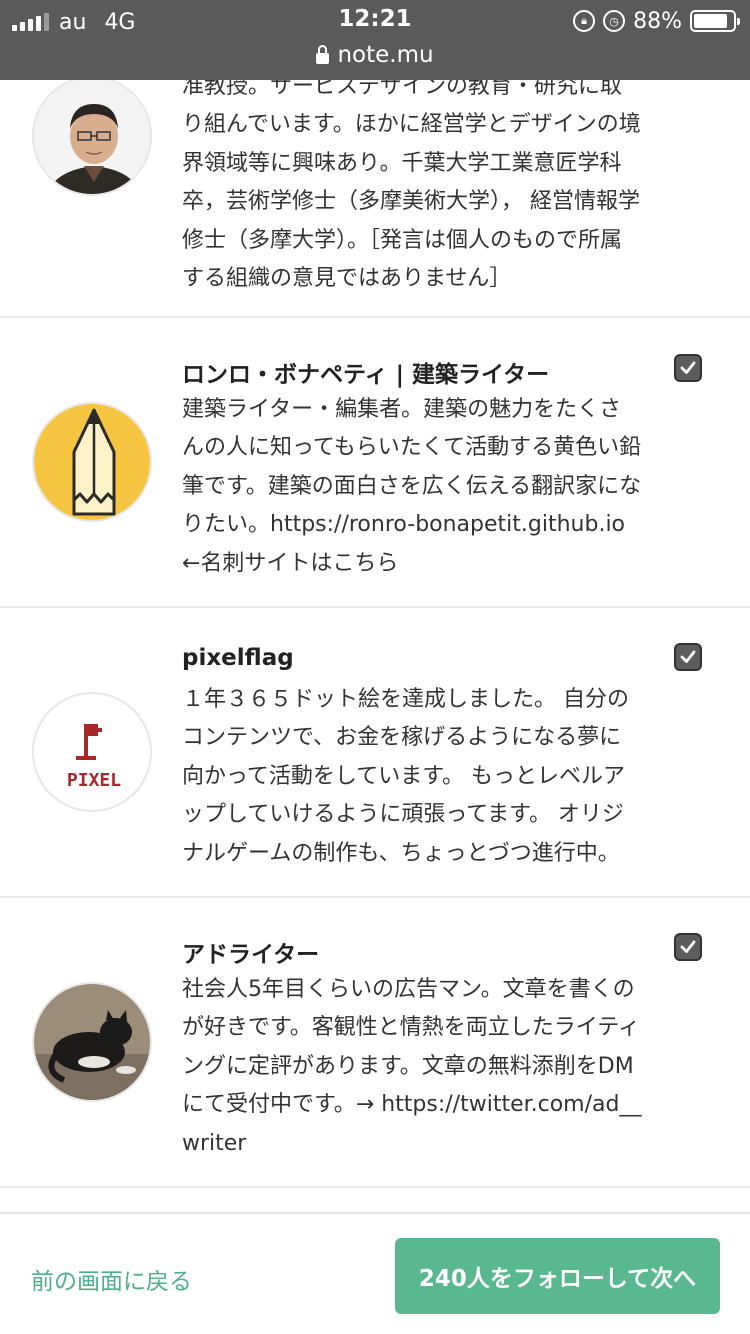 This screenshot has width=750, height=1334. Describe the element at coordinates (715, 21) in the screenshot. I see `battery-icon` at that location.